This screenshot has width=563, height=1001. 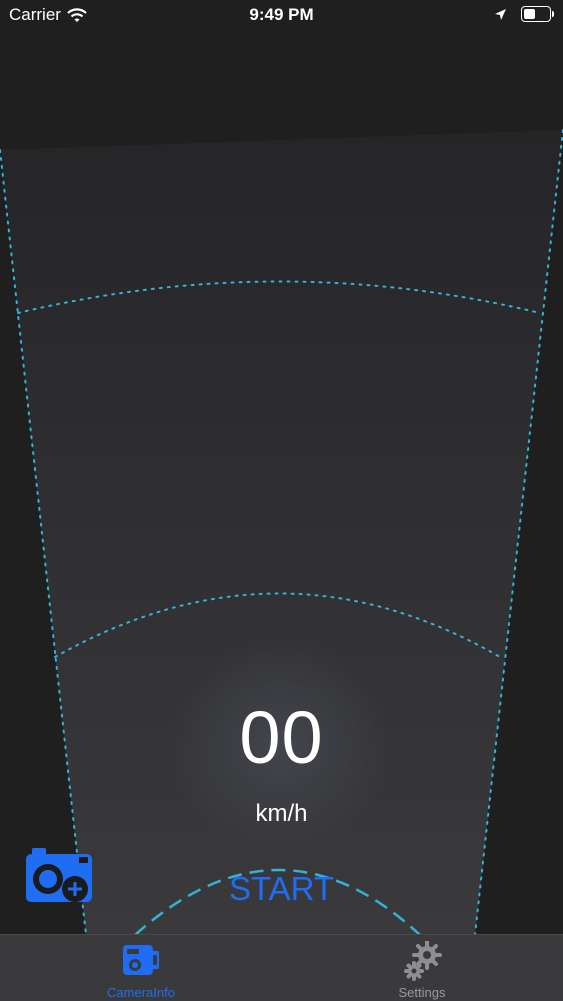 I want to click on status-bar: Carrier 9:49 PM, so click(x=281, y=15).